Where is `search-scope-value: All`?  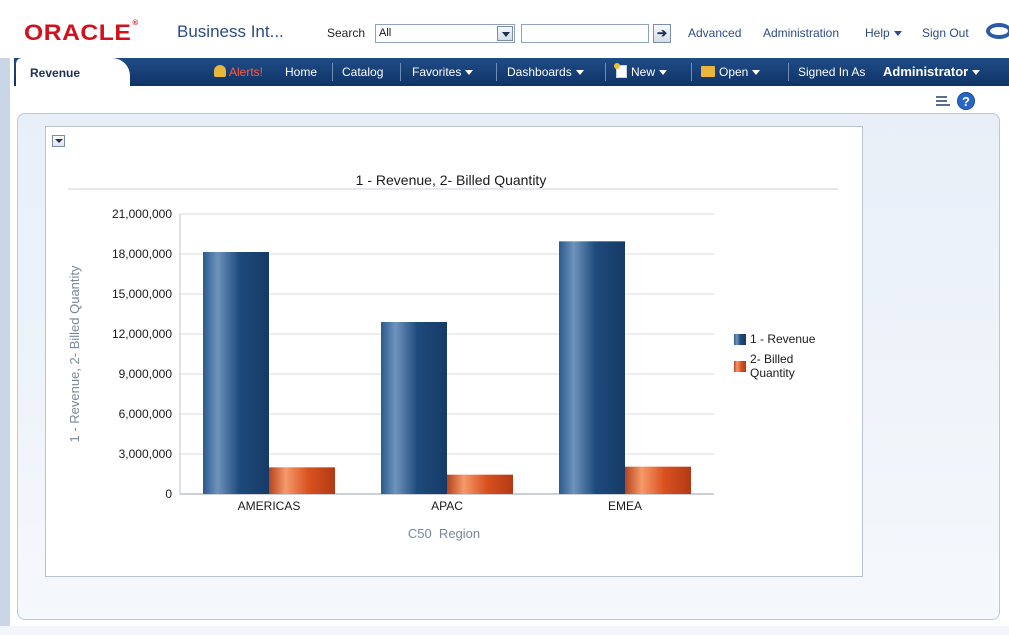 search-scope-value: All is located at coordinates (385, 33).